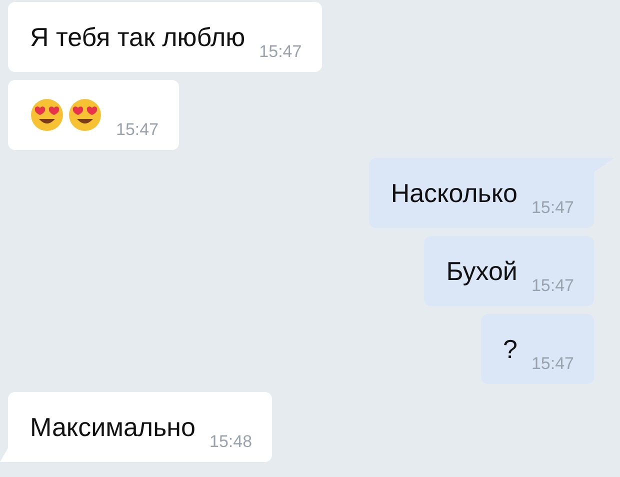  Describe the element at coordinates (454, 193) in the screenshot. I see `message-text: Насколько` at that location.